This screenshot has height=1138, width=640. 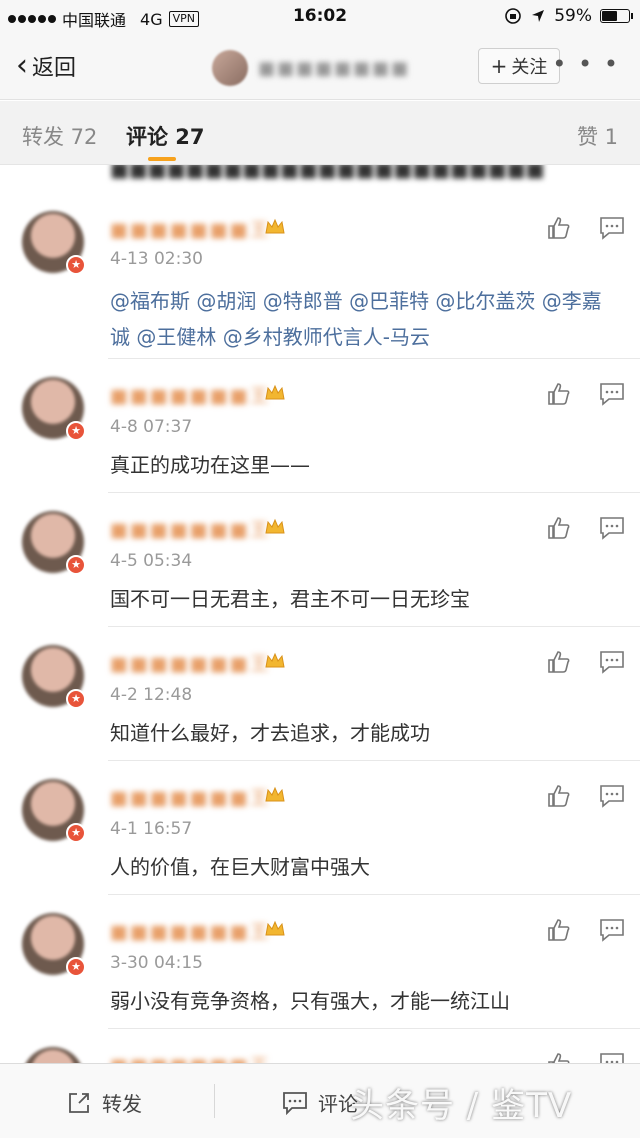 I want to click on follow-button: + 关注, so click(x=519, y=66).